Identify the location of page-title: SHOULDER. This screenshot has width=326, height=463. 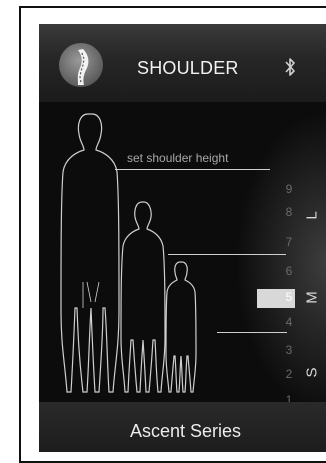
(188, 68).